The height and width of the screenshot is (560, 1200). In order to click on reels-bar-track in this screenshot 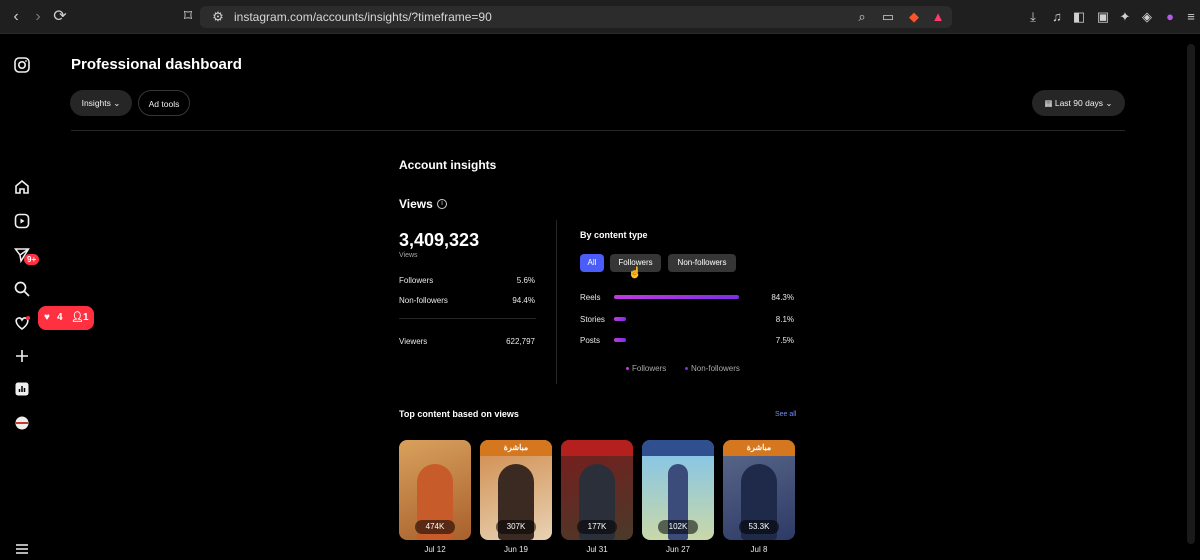, I will do `click(677, 297)`.